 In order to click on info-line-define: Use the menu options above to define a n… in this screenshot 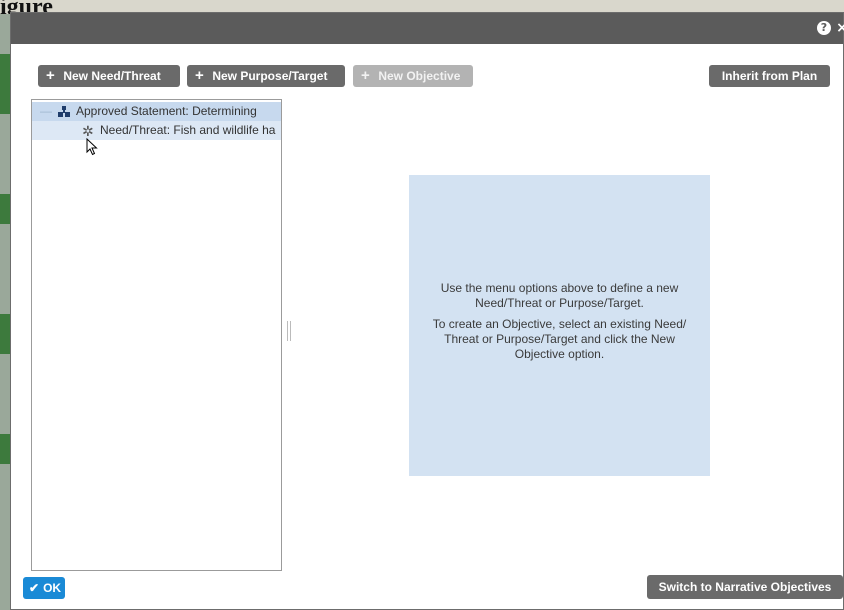, I will do `click(559, 295)`.